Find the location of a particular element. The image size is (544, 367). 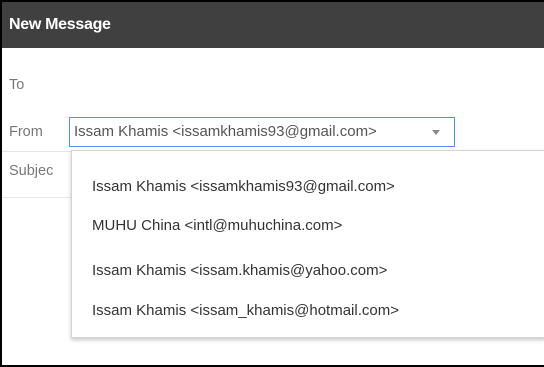

from-label: From is located at coordinates (26, 132).